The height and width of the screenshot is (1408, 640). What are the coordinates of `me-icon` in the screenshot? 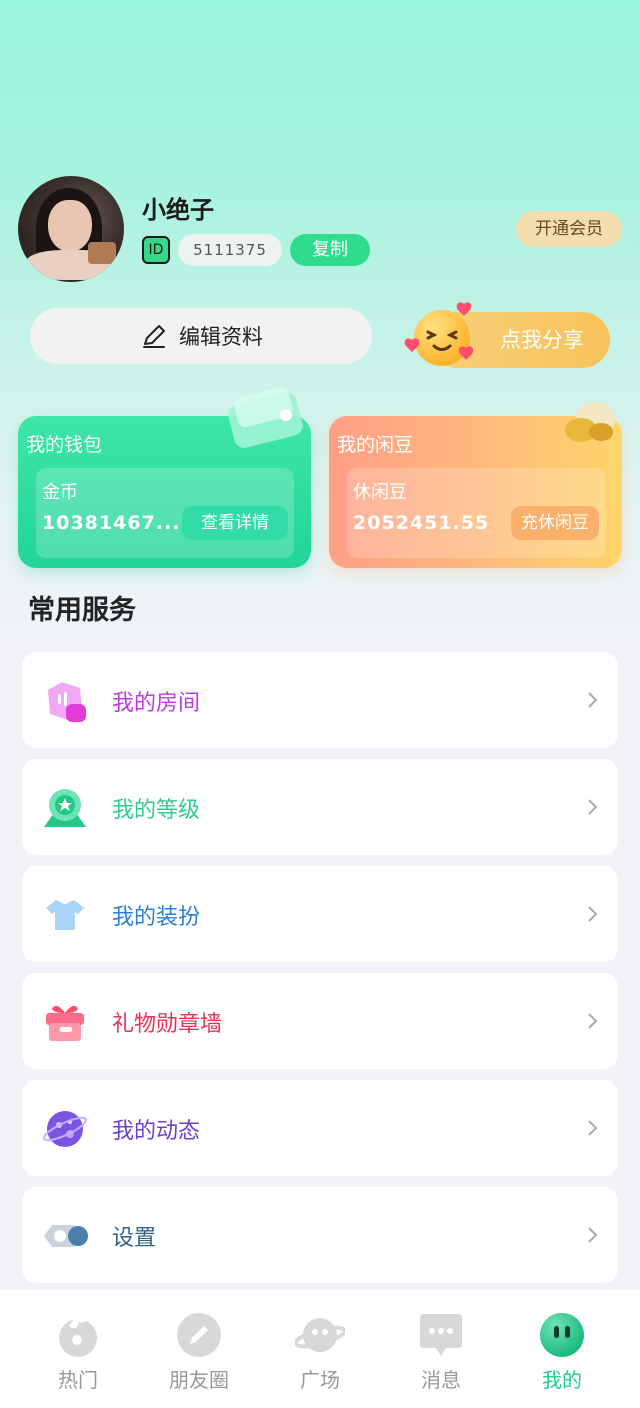 It's located at (562, 1335).